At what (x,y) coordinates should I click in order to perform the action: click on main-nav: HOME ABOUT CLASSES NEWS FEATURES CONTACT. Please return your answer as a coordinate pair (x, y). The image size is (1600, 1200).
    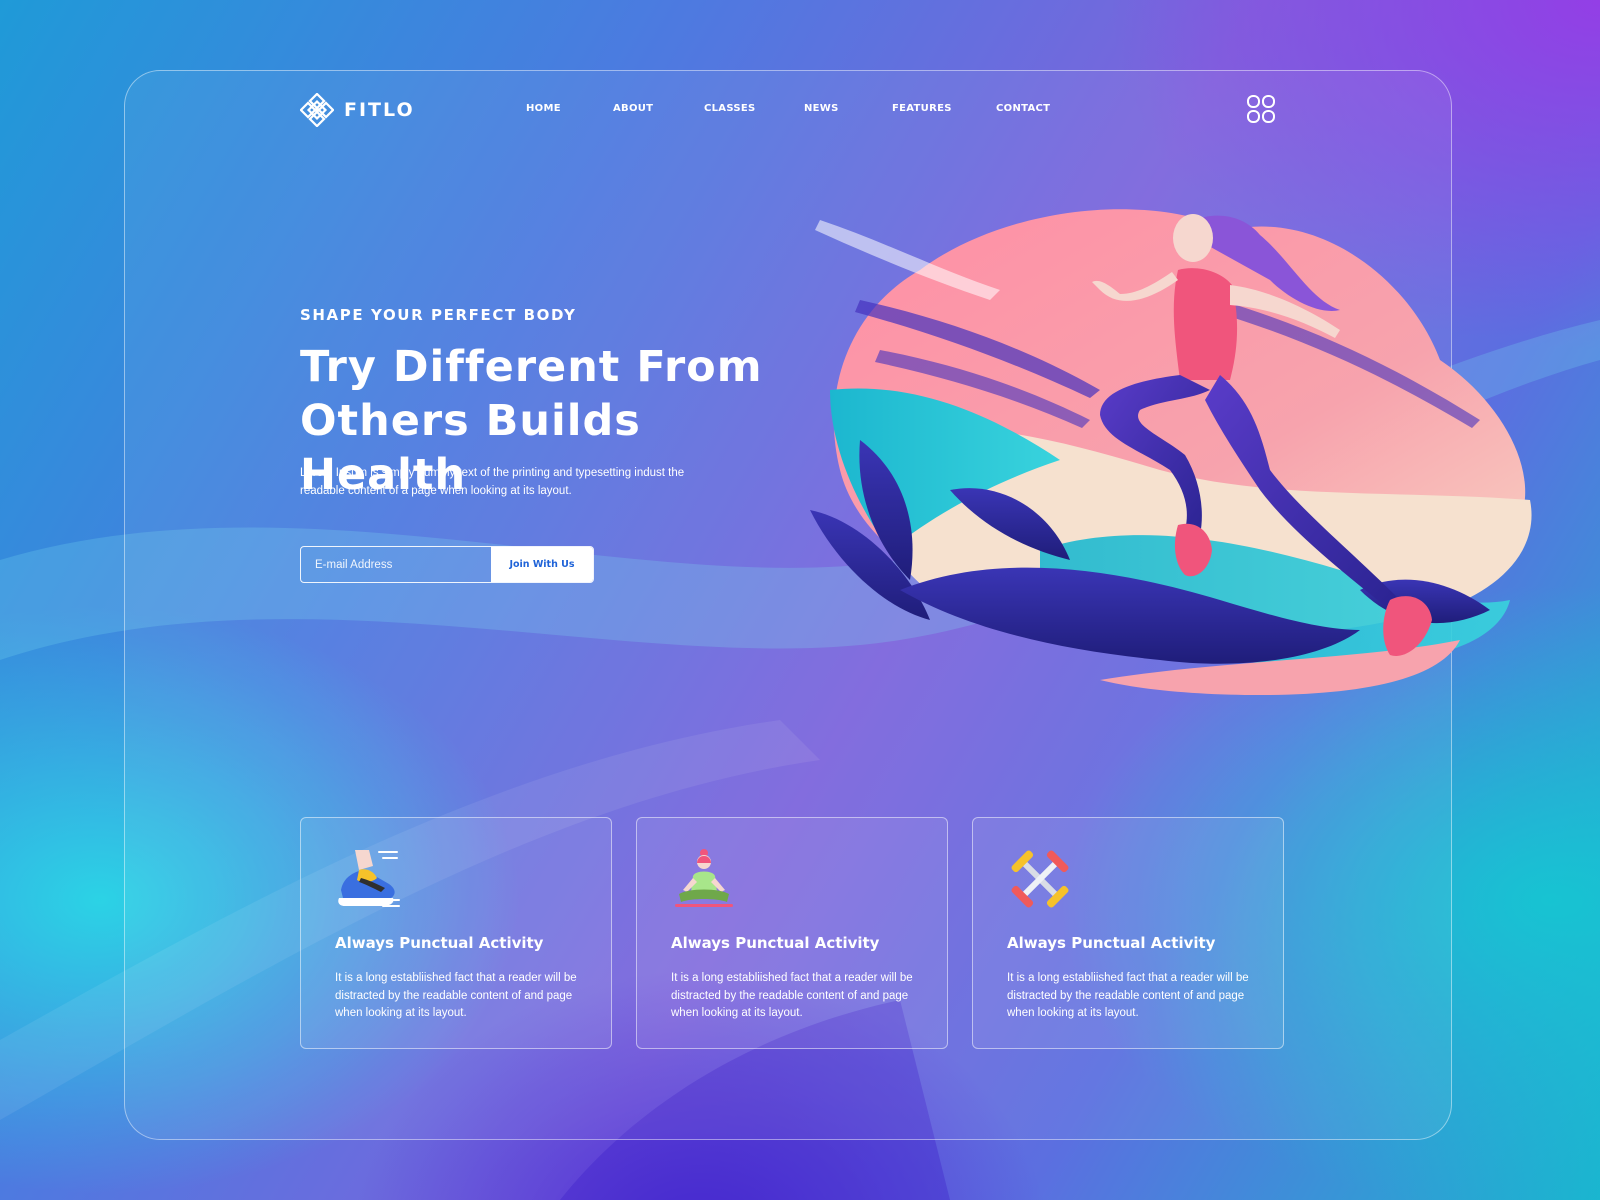
    Looking at the image, I should click on (800, 113).